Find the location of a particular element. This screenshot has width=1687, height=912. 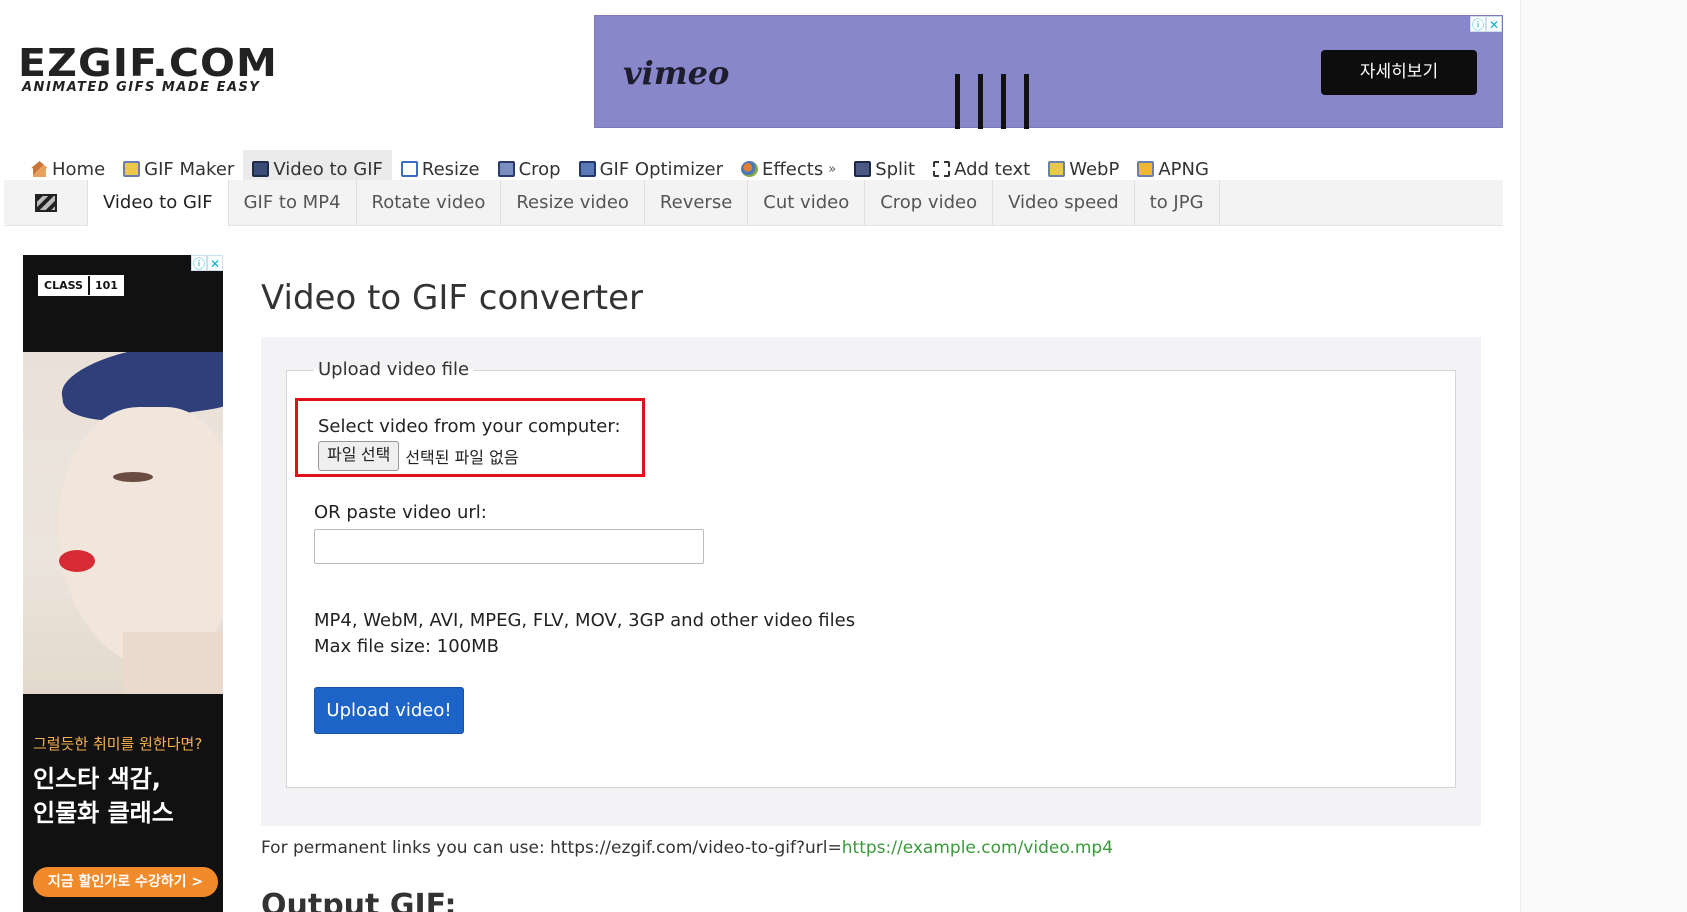

subnav-to-jpg: to JPG is located at coordinates (1177, 203).